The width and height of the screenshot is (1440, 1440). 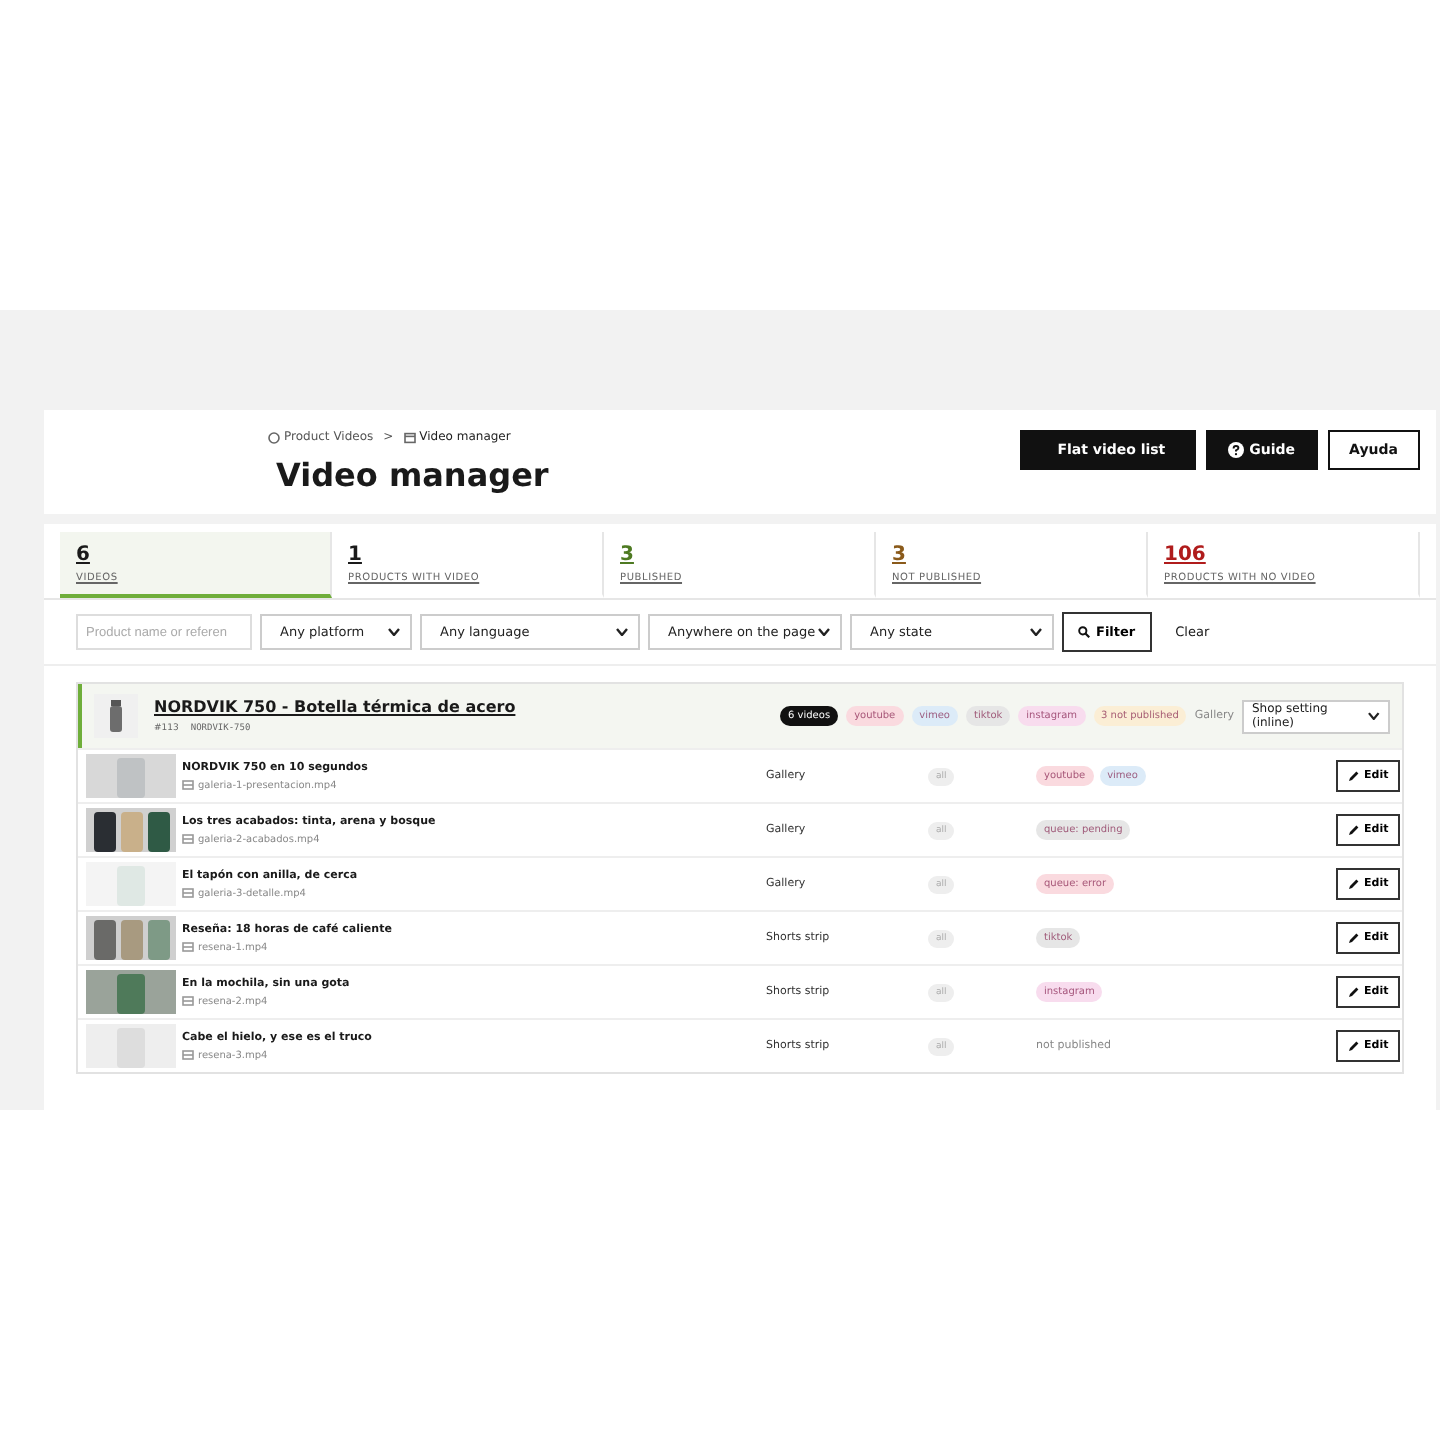 I want to click on window-icon, so click(x=409, y=437).